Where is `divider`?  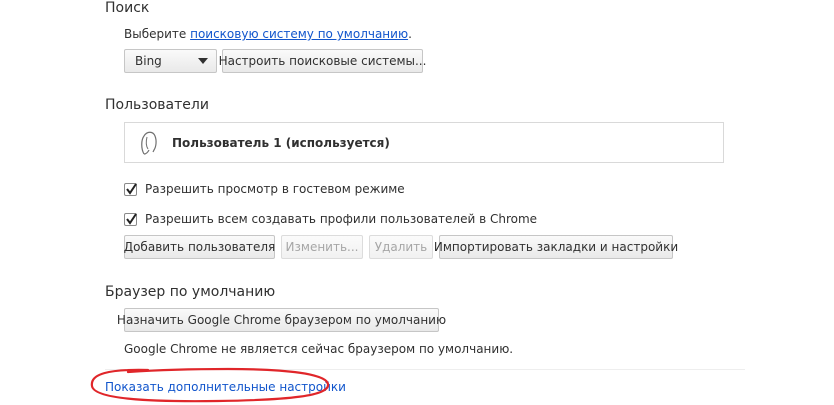 divider is located at coordinates (425, 369).